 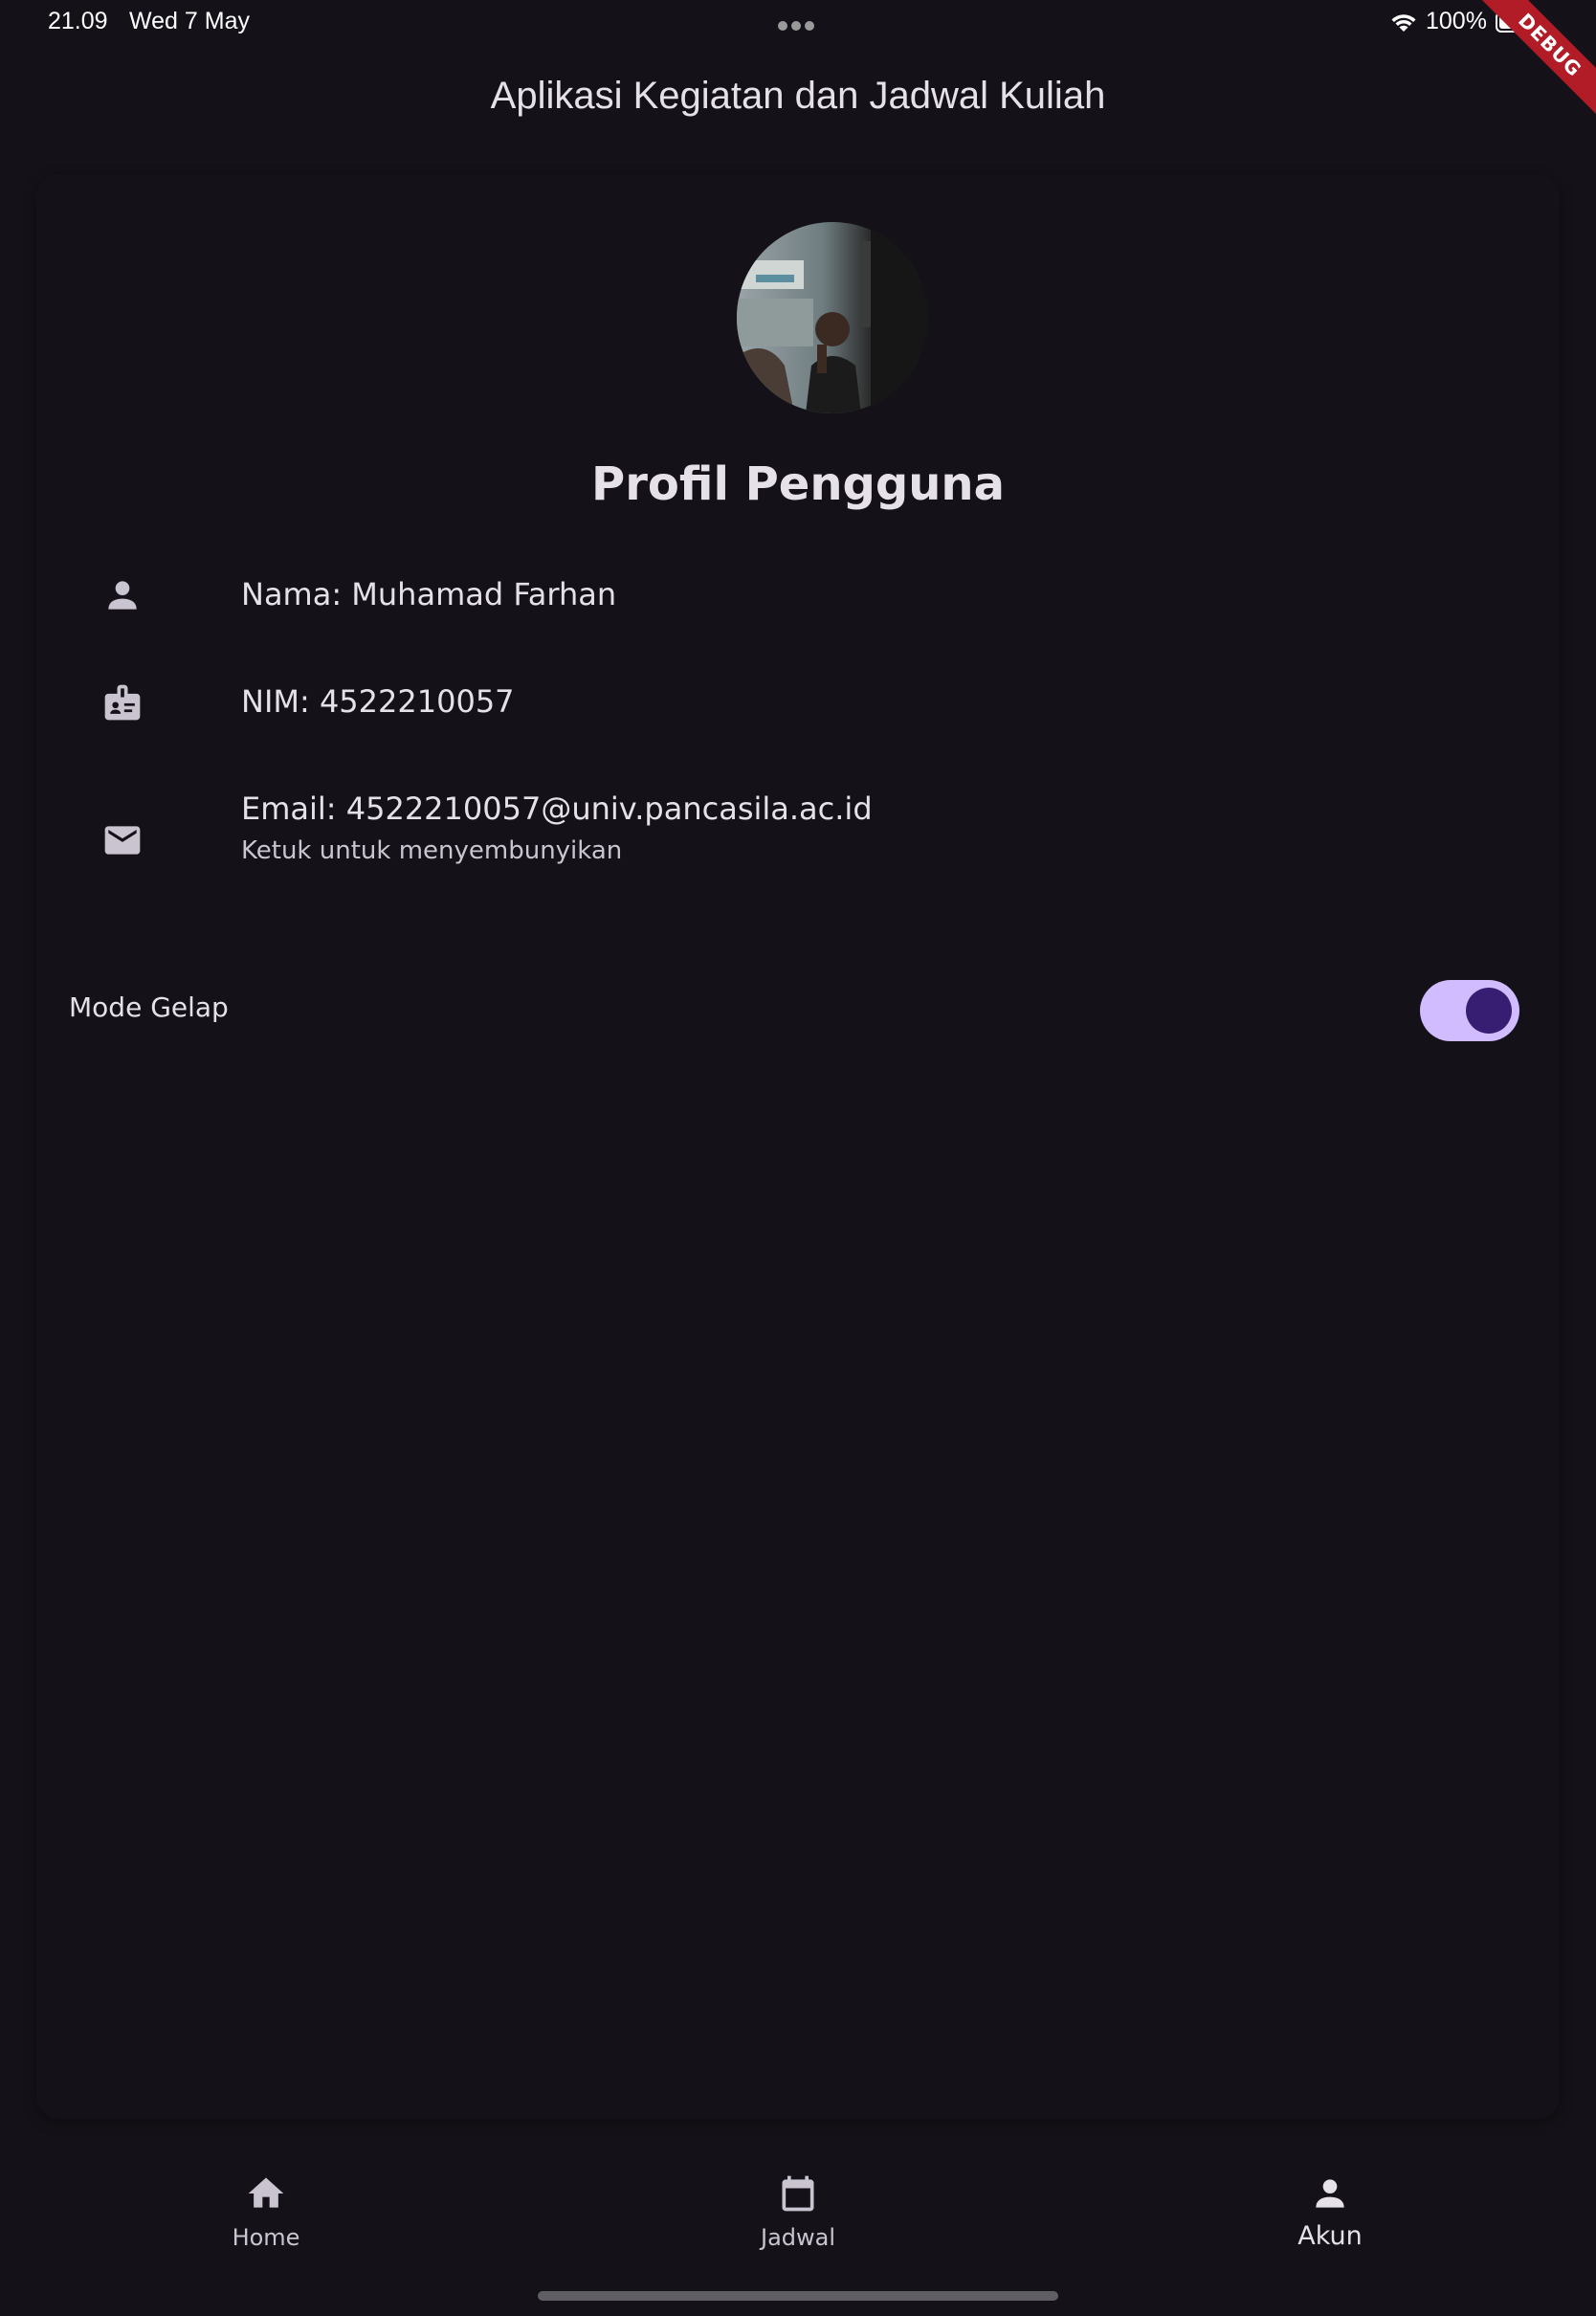 I want to click on nav-label-jadwal: Jadwal, so click(x=798, y=2237).